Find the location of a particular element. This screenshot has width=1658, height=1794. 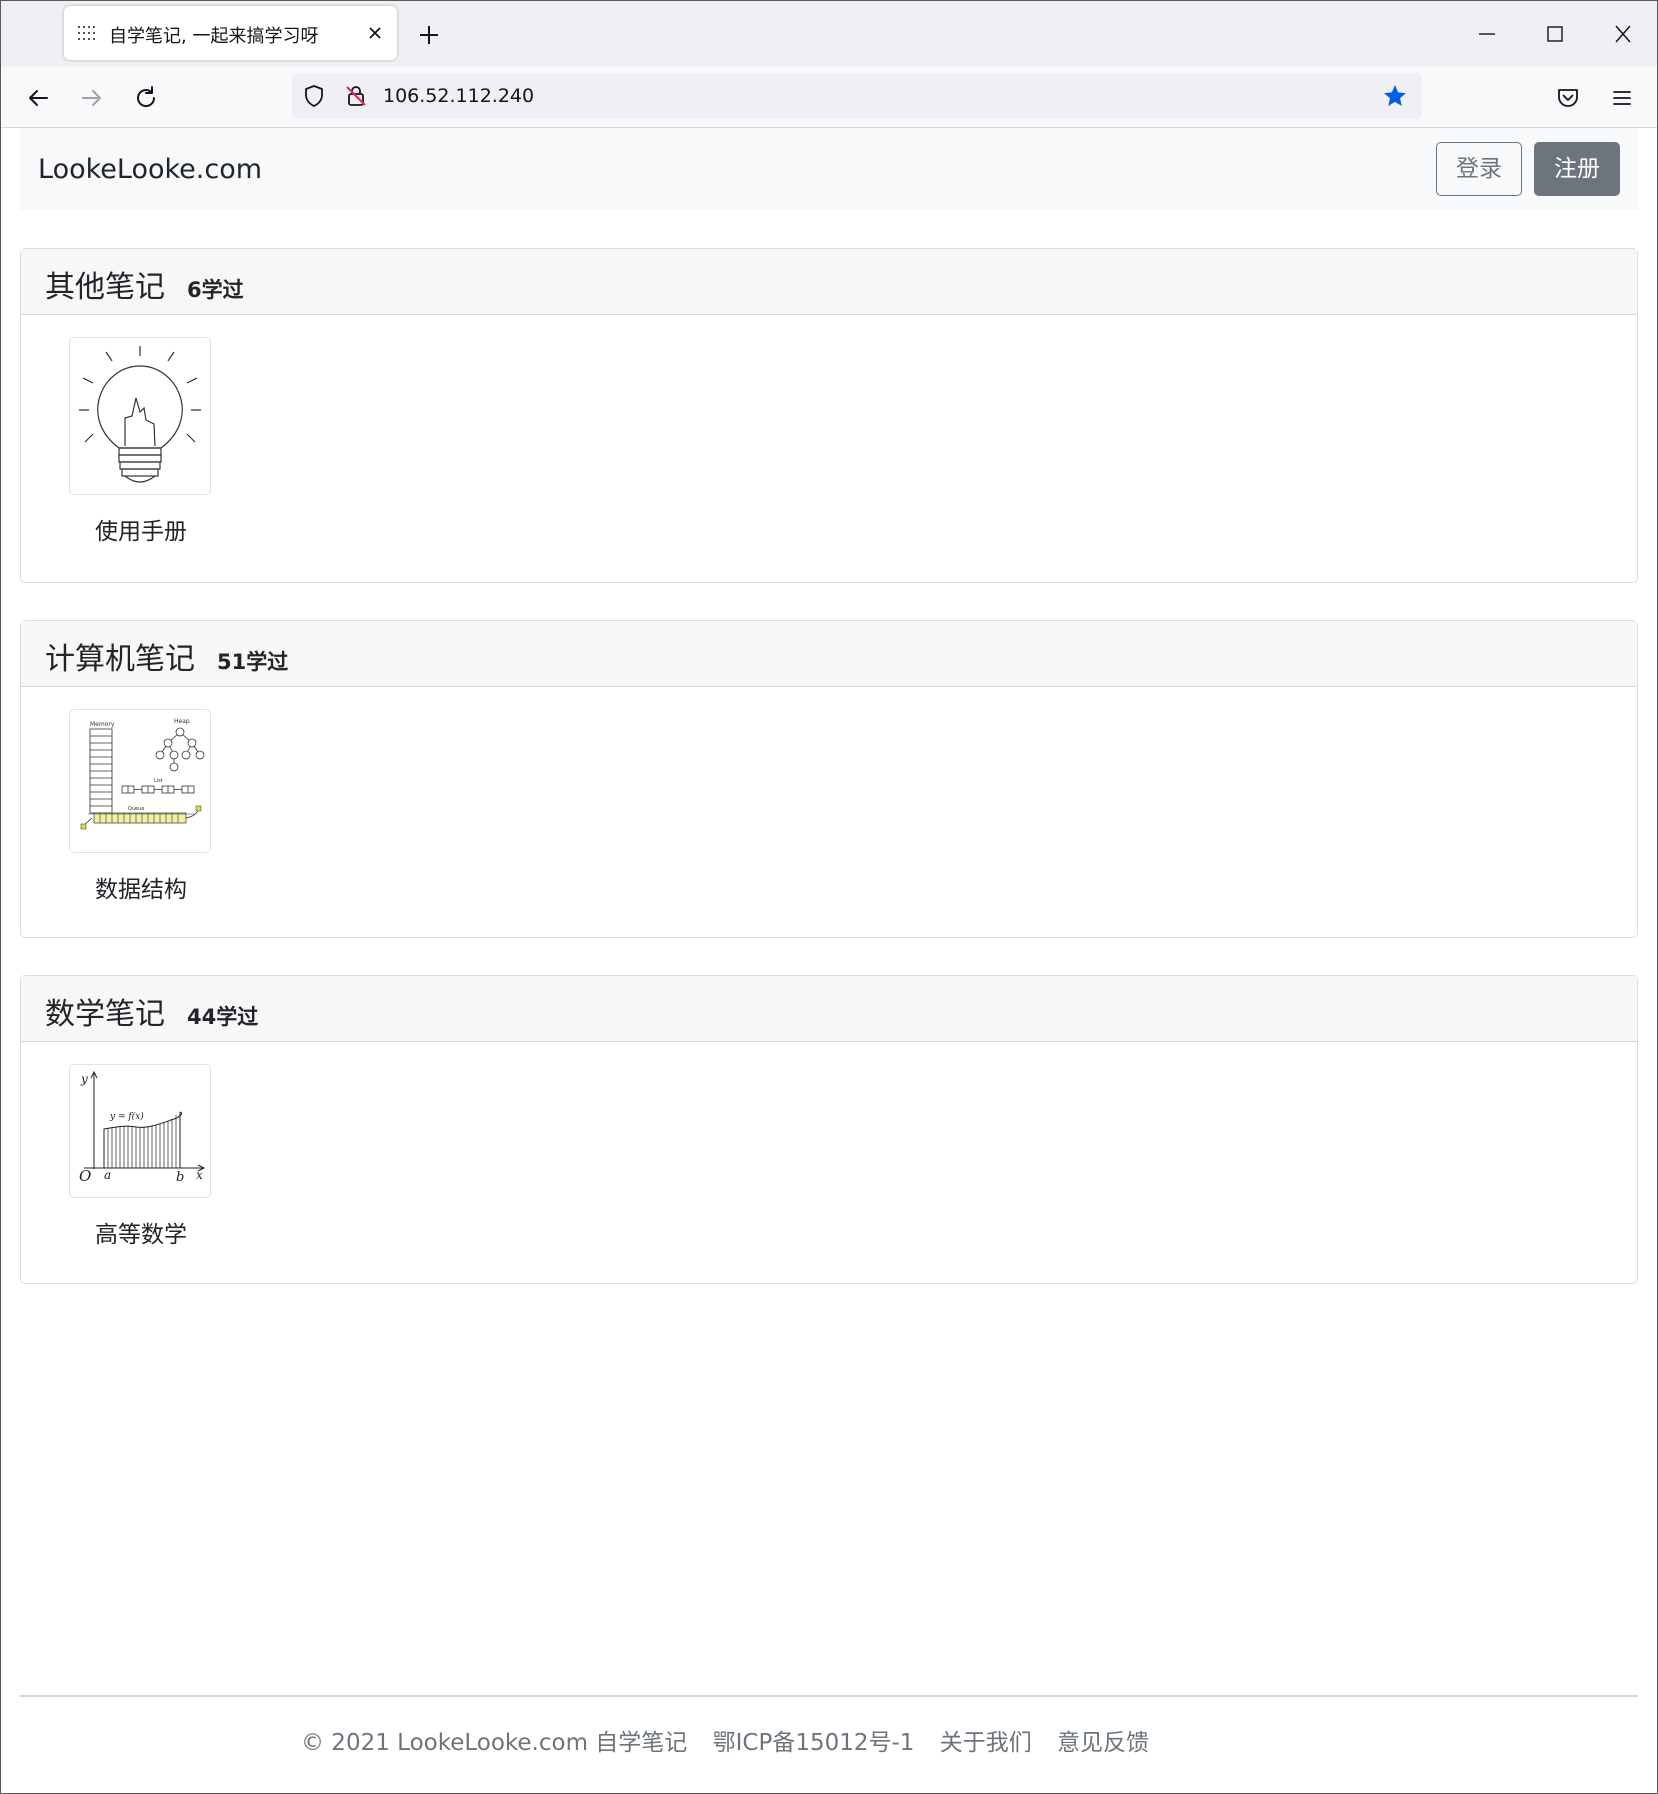

function-label: y = f(x) is located at coordinates (126, 1116).